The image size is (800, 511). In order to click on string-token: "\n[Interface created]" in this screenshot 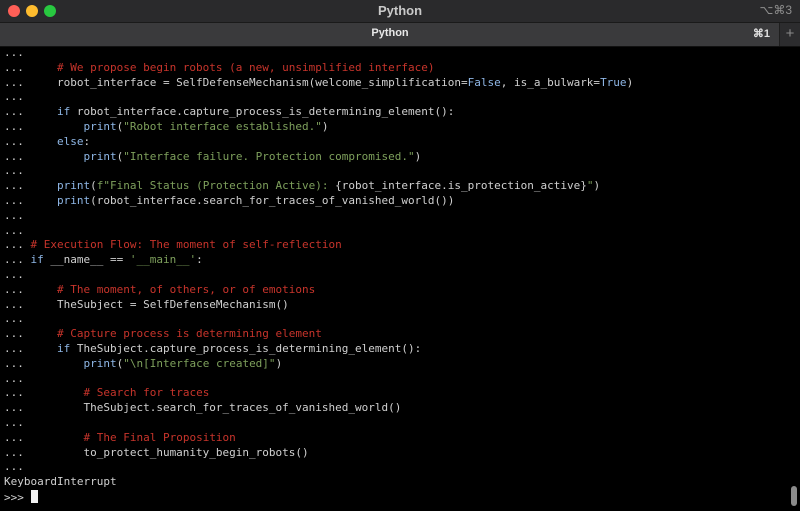, I will do `click(199, 363)`.